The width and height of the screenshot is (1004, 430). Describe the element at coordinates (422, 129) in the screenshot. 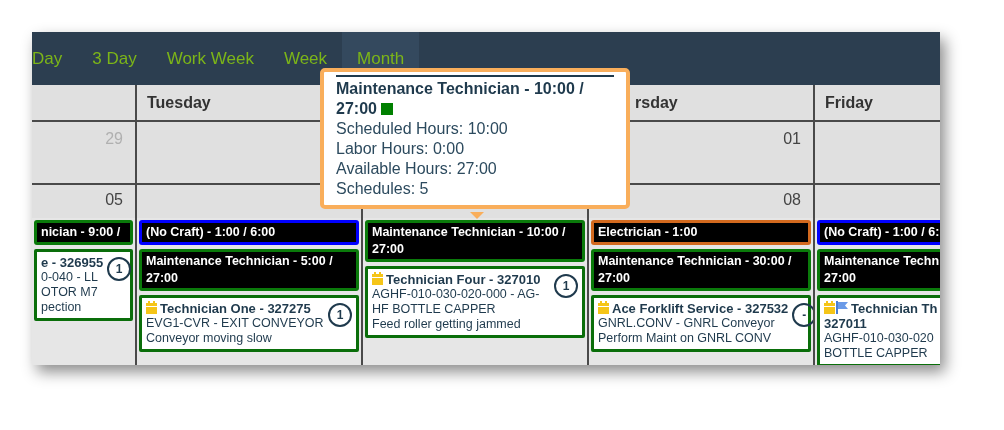

I see `tooltip-line: Scheduled Hours: 10:00` at that location.